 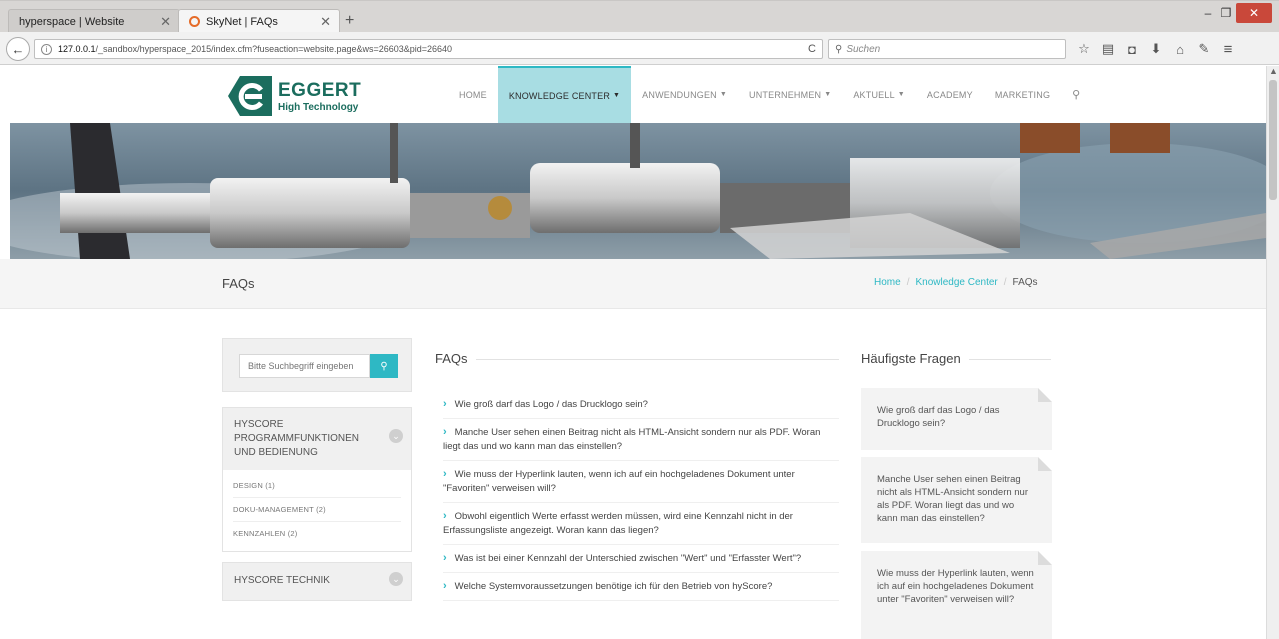 What do you see at coordinates (1076, 94) in the screenshot?
I see `nav-search: ⚲` at bounding box center [1076, 94].